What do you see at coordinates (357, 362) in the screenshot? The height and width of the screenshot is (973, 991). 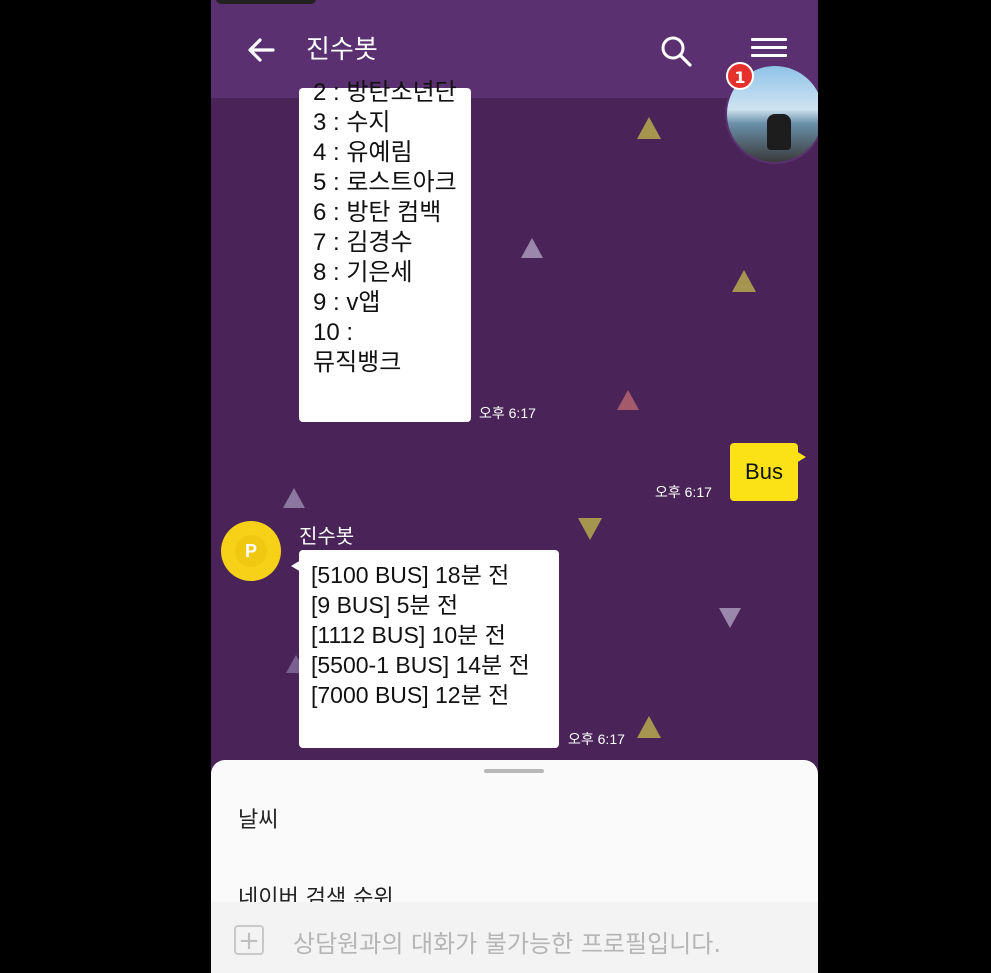 I see `message-line: 뮤직뱅크` at bounding box center [357, 362].